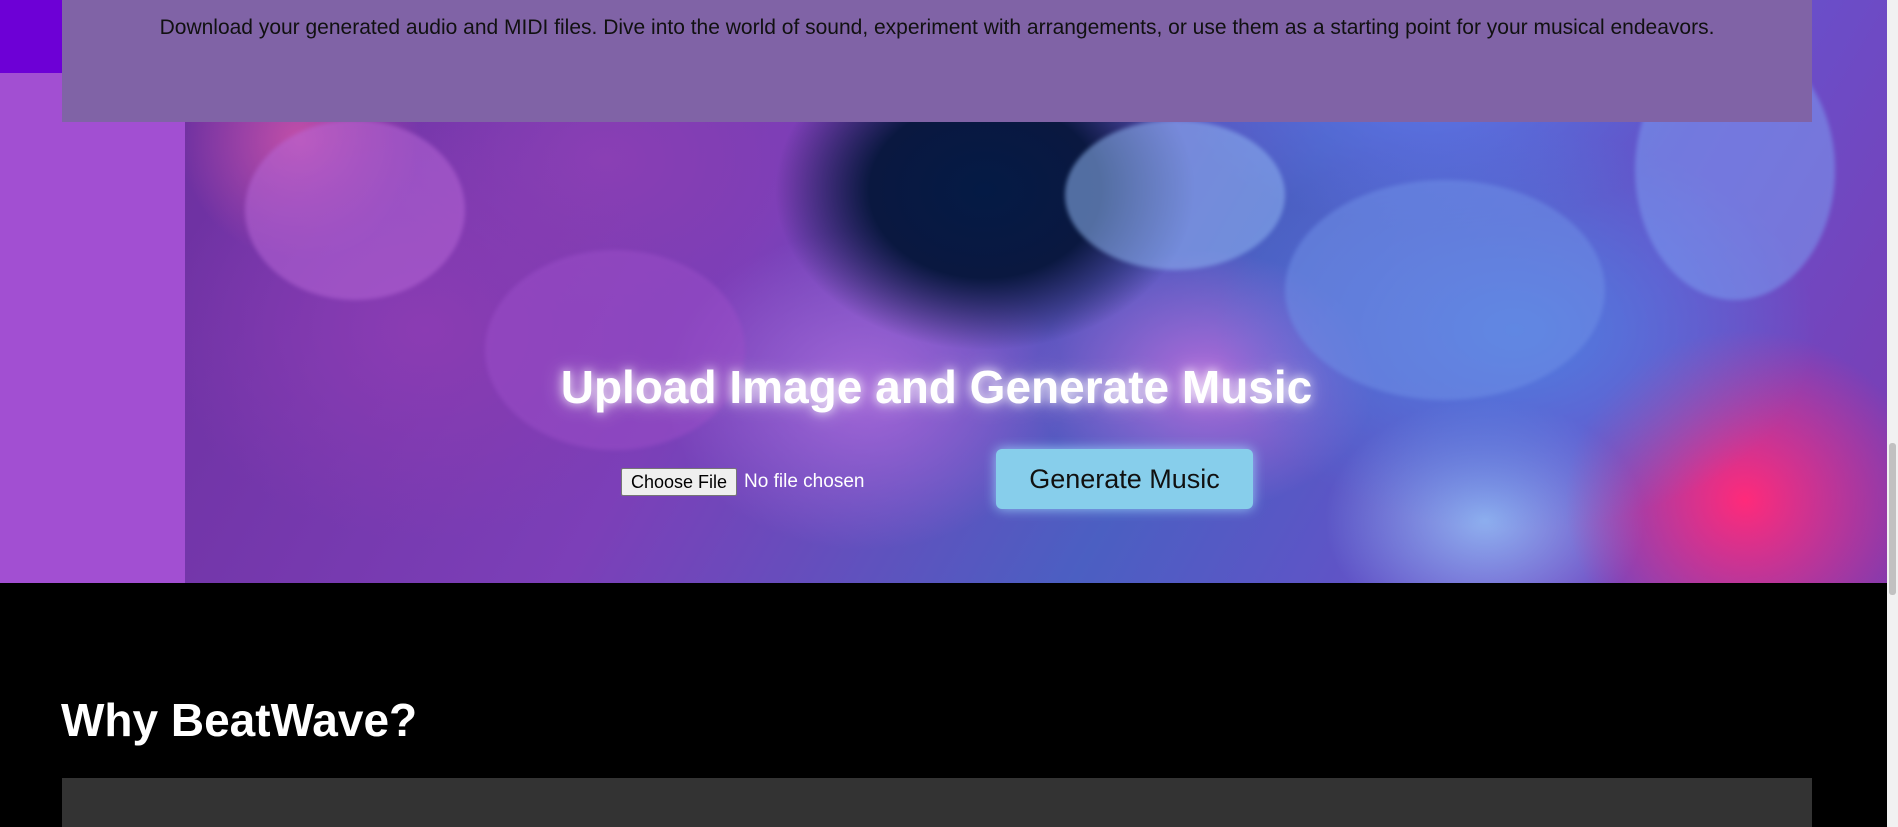 This screenshot has height=827, width=1898. What do you see at coordinates (804, 481) in the screenshot?
I see `file-status-text: No file chosen` at bounding box center [804, 481].